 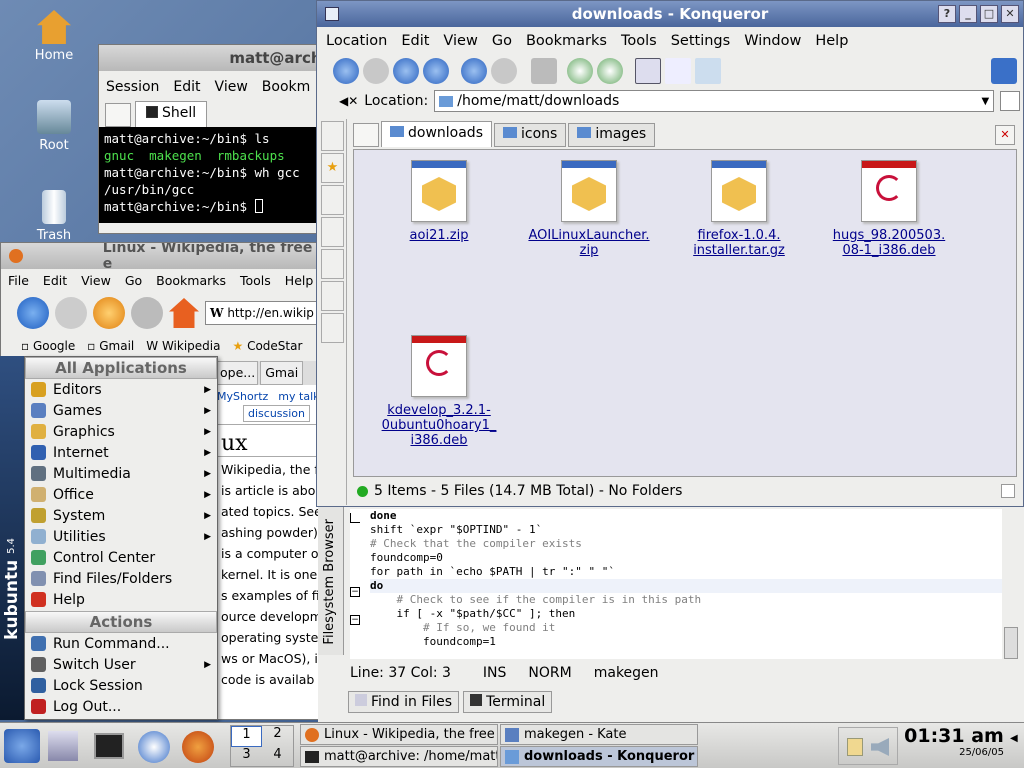 What do you see at coordinates (121, 685) in the screenshot?
I see `kmenu-item-lock-session: Lock Session` at bounding box center [121, 685].